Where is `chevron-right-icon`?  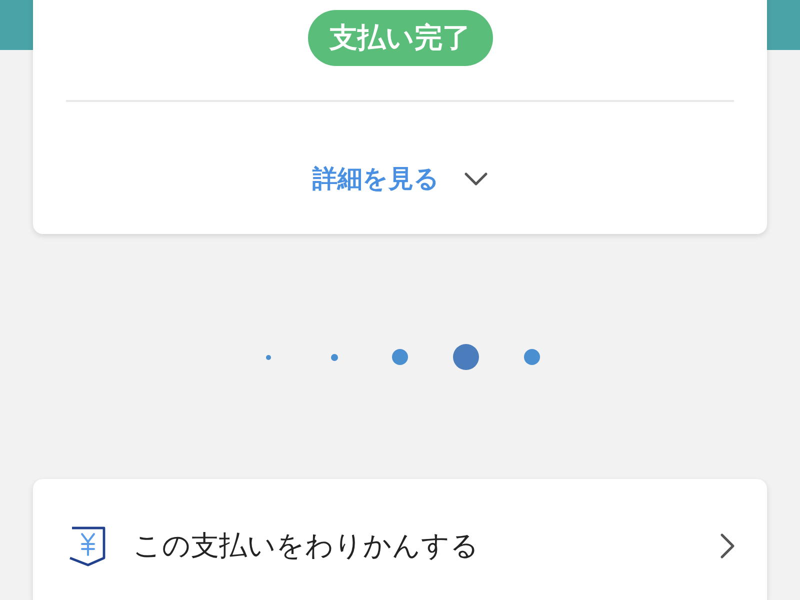 chevron-right-icon is located at coordinates (727, 546).